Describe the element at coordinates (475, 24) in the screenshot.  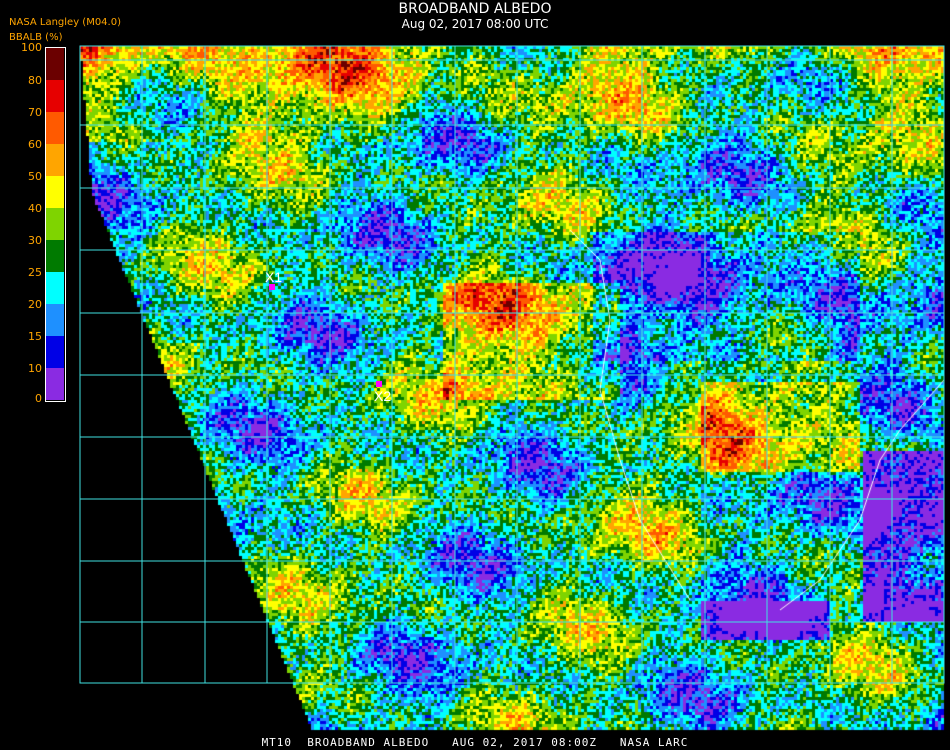
I see `map-timestamp: Aug 02, 2017 08:00 UTC` at that location.